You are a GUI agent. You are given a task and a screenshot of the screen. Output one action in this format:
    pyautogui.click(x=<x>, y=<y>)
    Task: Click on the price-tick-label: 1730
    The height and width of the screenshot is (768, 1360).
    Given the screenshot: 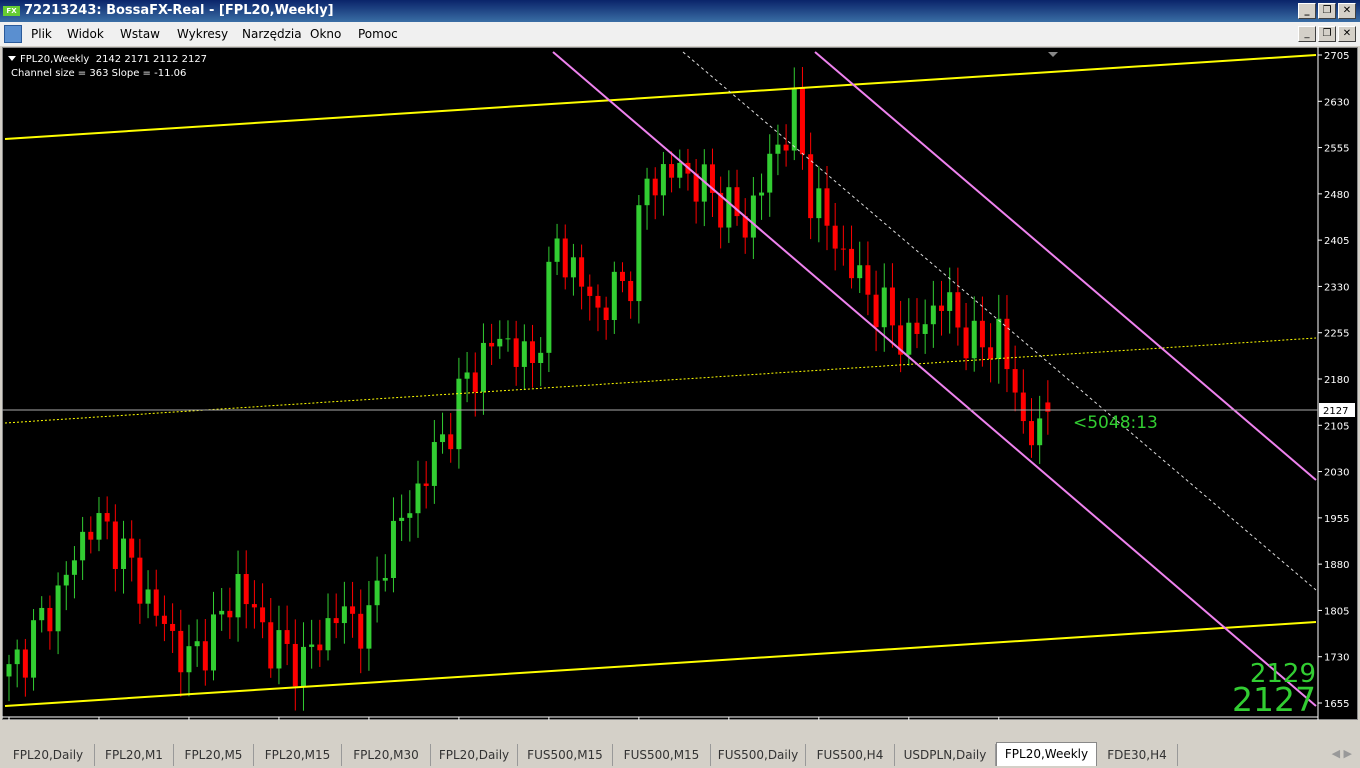 What is the action you would take?
    pyautogui.click(x=1336, y=658)
    